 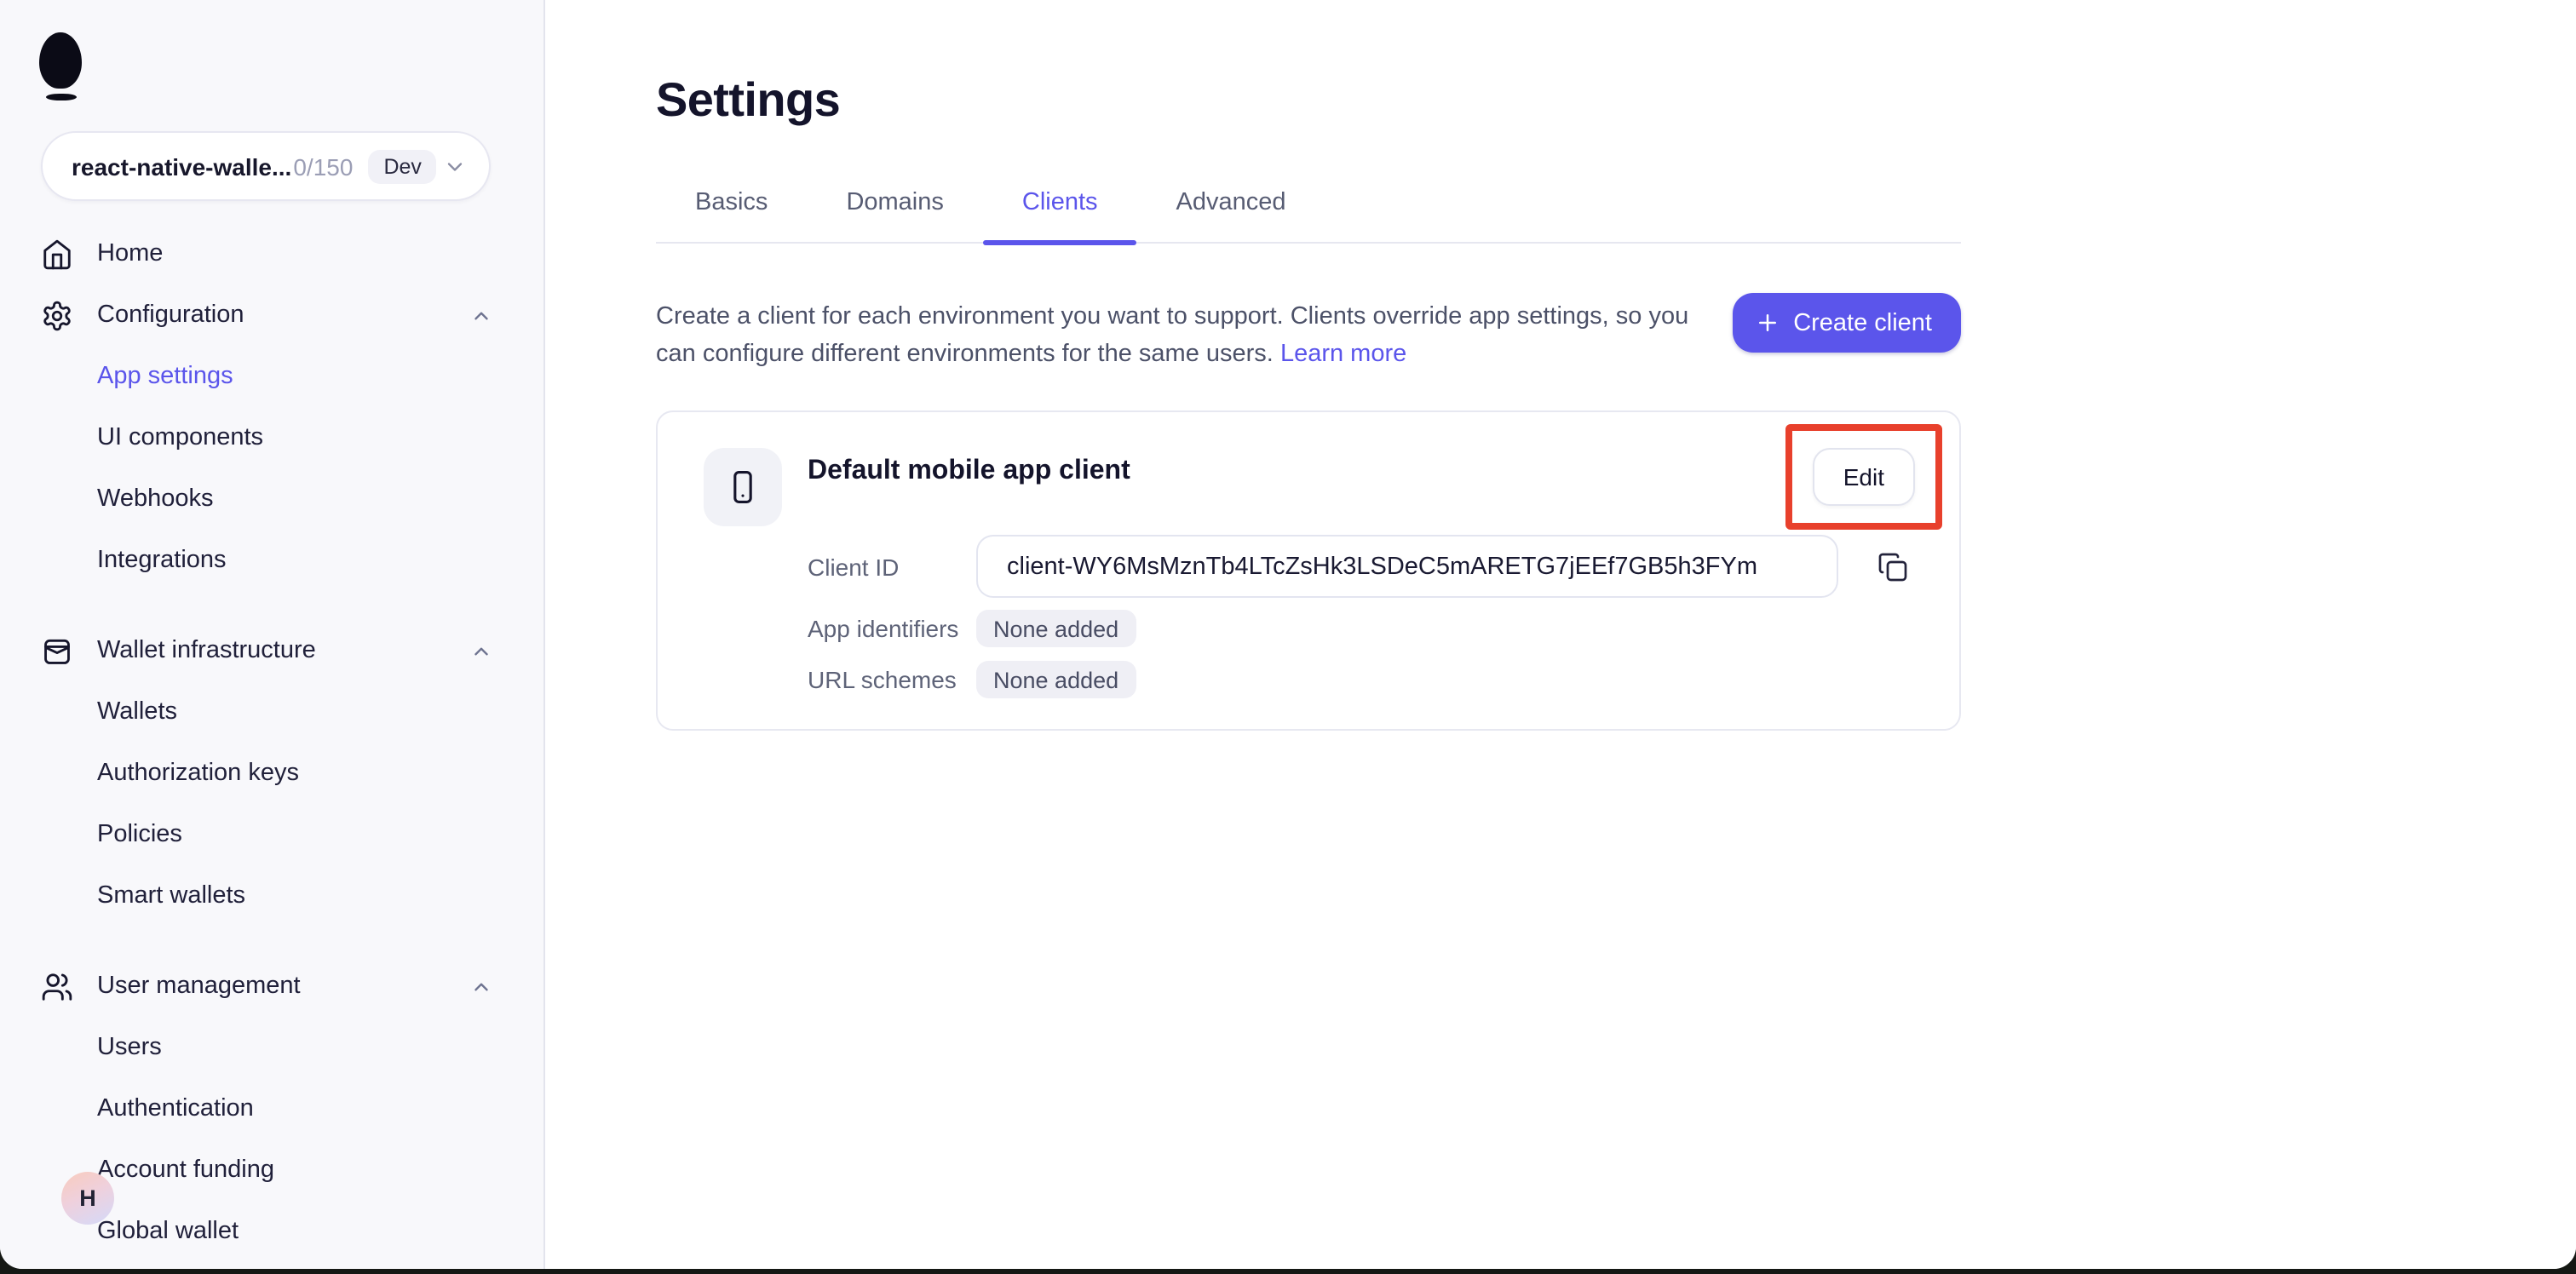 What do you see at coordinates (272, 896) in the screenshot?
I see `sidebar-item-smart-wallets: Smart wallets` at bounding box center [272, 896].